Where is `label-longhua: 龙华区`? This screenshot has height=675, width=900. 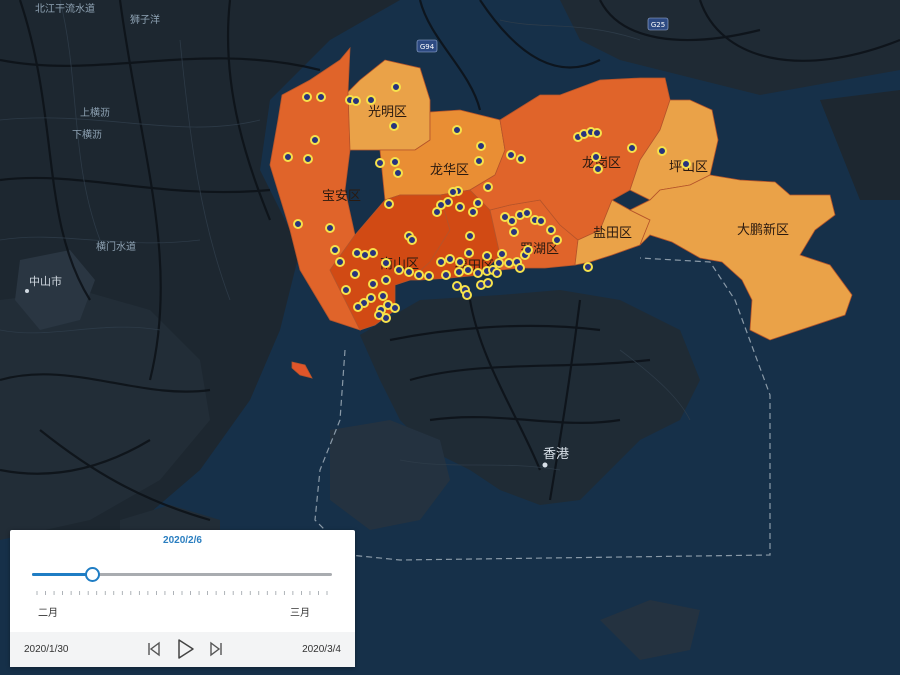
label-longhua: 龙华区 is located at coordinates (449, 170).